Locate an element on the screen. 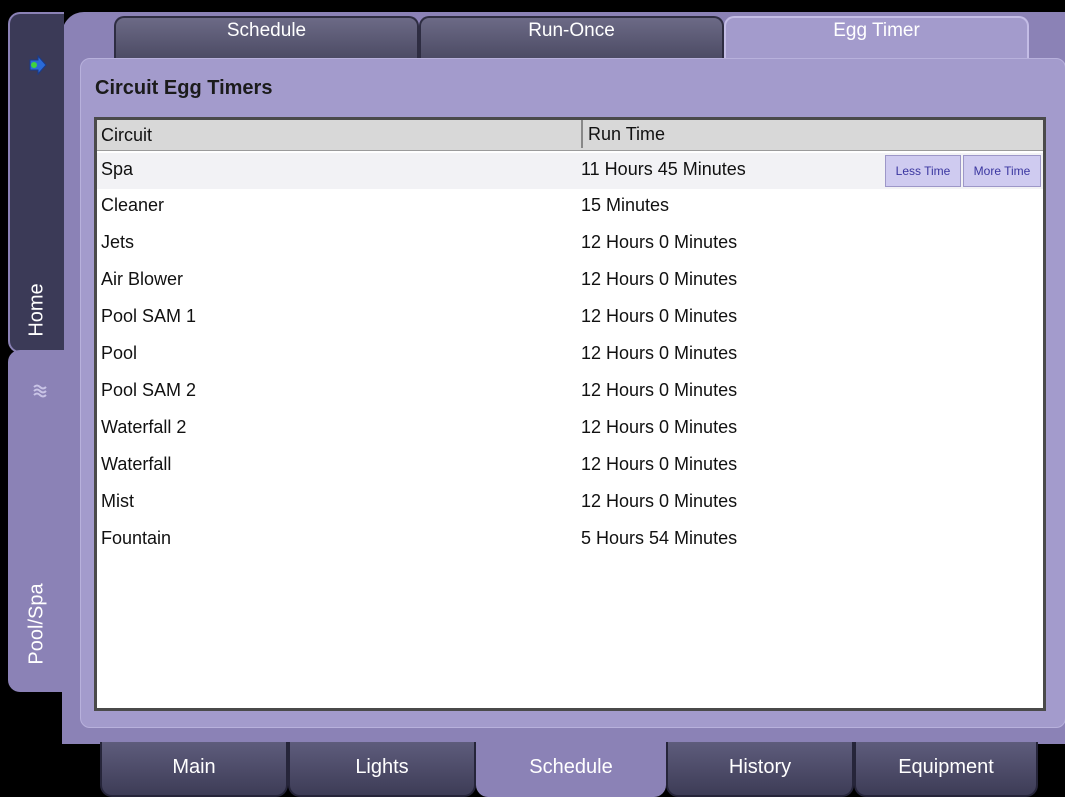 The image size is (1065, 797). run-time-value: 5 Hours 54 Minutes is located at coordinates (659, 538).